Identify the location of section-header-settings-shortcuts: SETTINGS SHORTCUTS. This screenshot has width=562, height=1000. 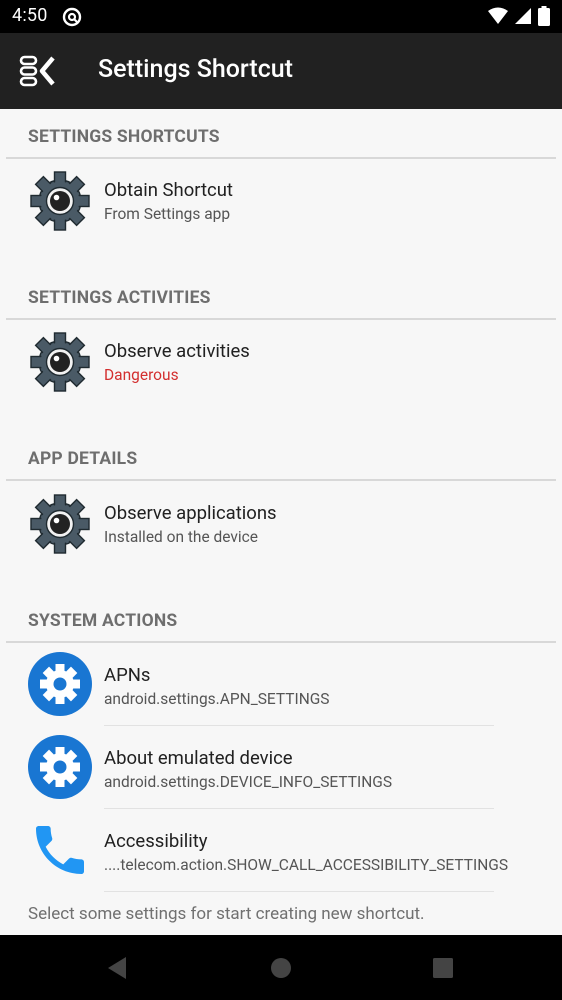
(281, 134).